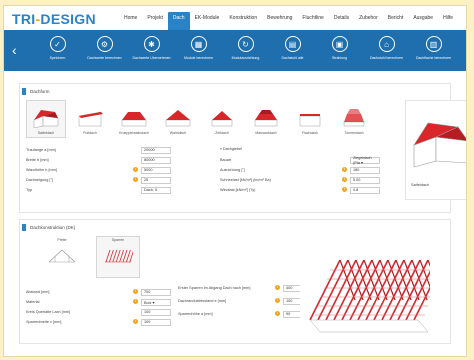  Describe the element at coordinates (354, 133) in the screenshot. I see `roof-type-label: Tonnendach` at that location.